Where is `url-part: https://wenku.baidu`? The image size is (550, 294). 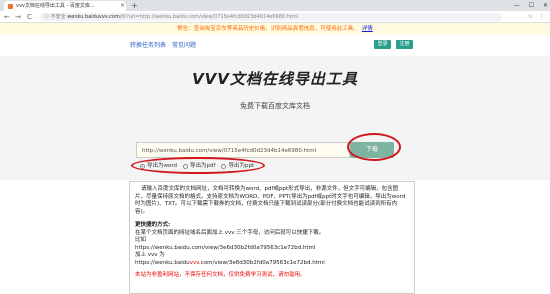 url-part: https://wenku.baidu is located at coordinates (162, 262).